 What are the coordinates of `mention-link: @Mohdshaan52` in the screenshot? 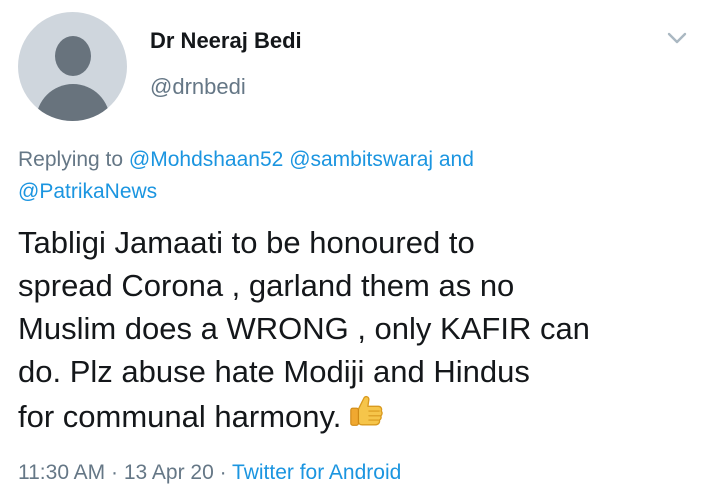 It's located at (206, 159).